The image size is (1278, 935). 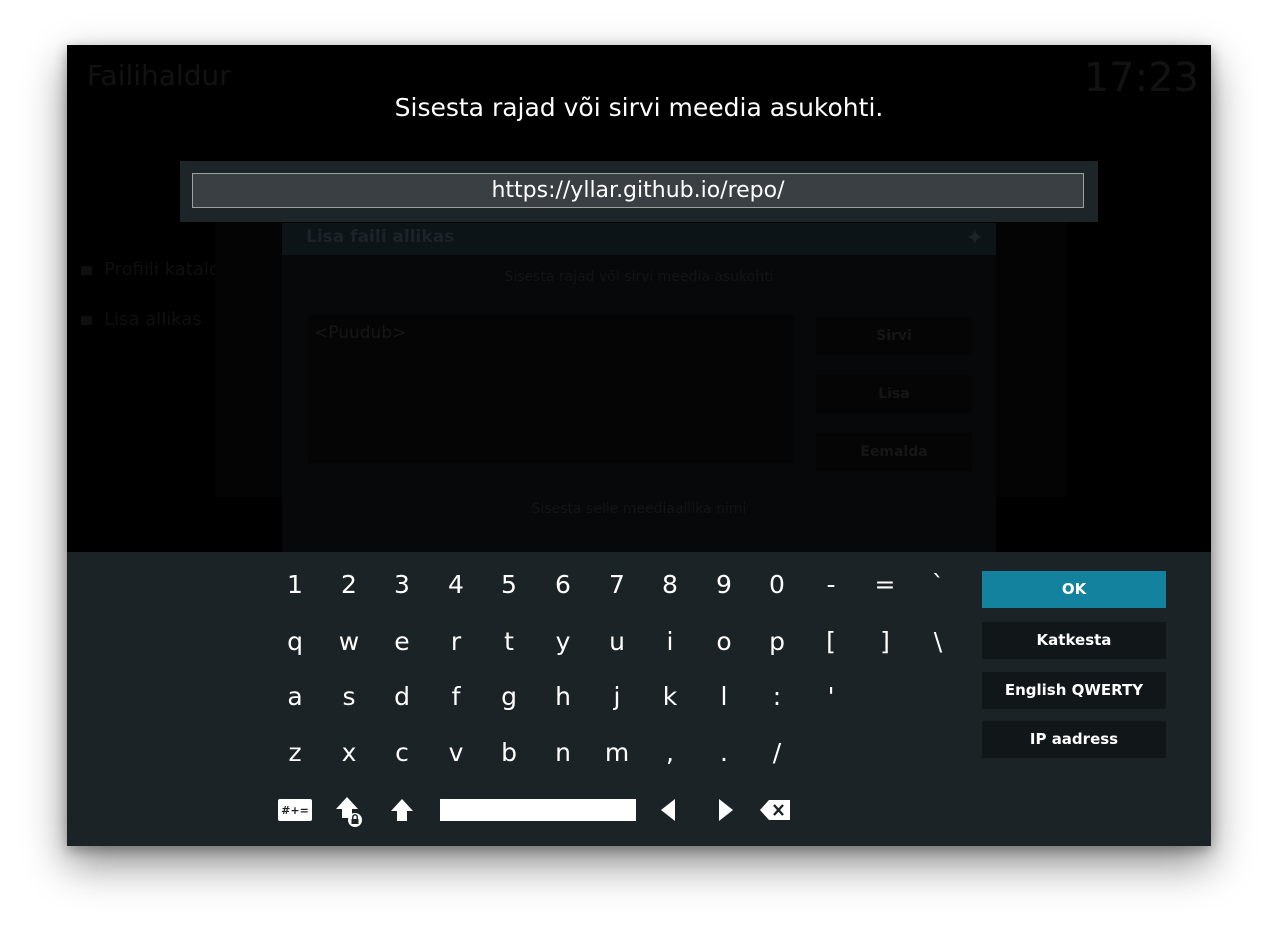 What do you see at coordinates (670, 697) in the screenshot?
I see `key-row3-7: k` at bounding box center [670, 697].